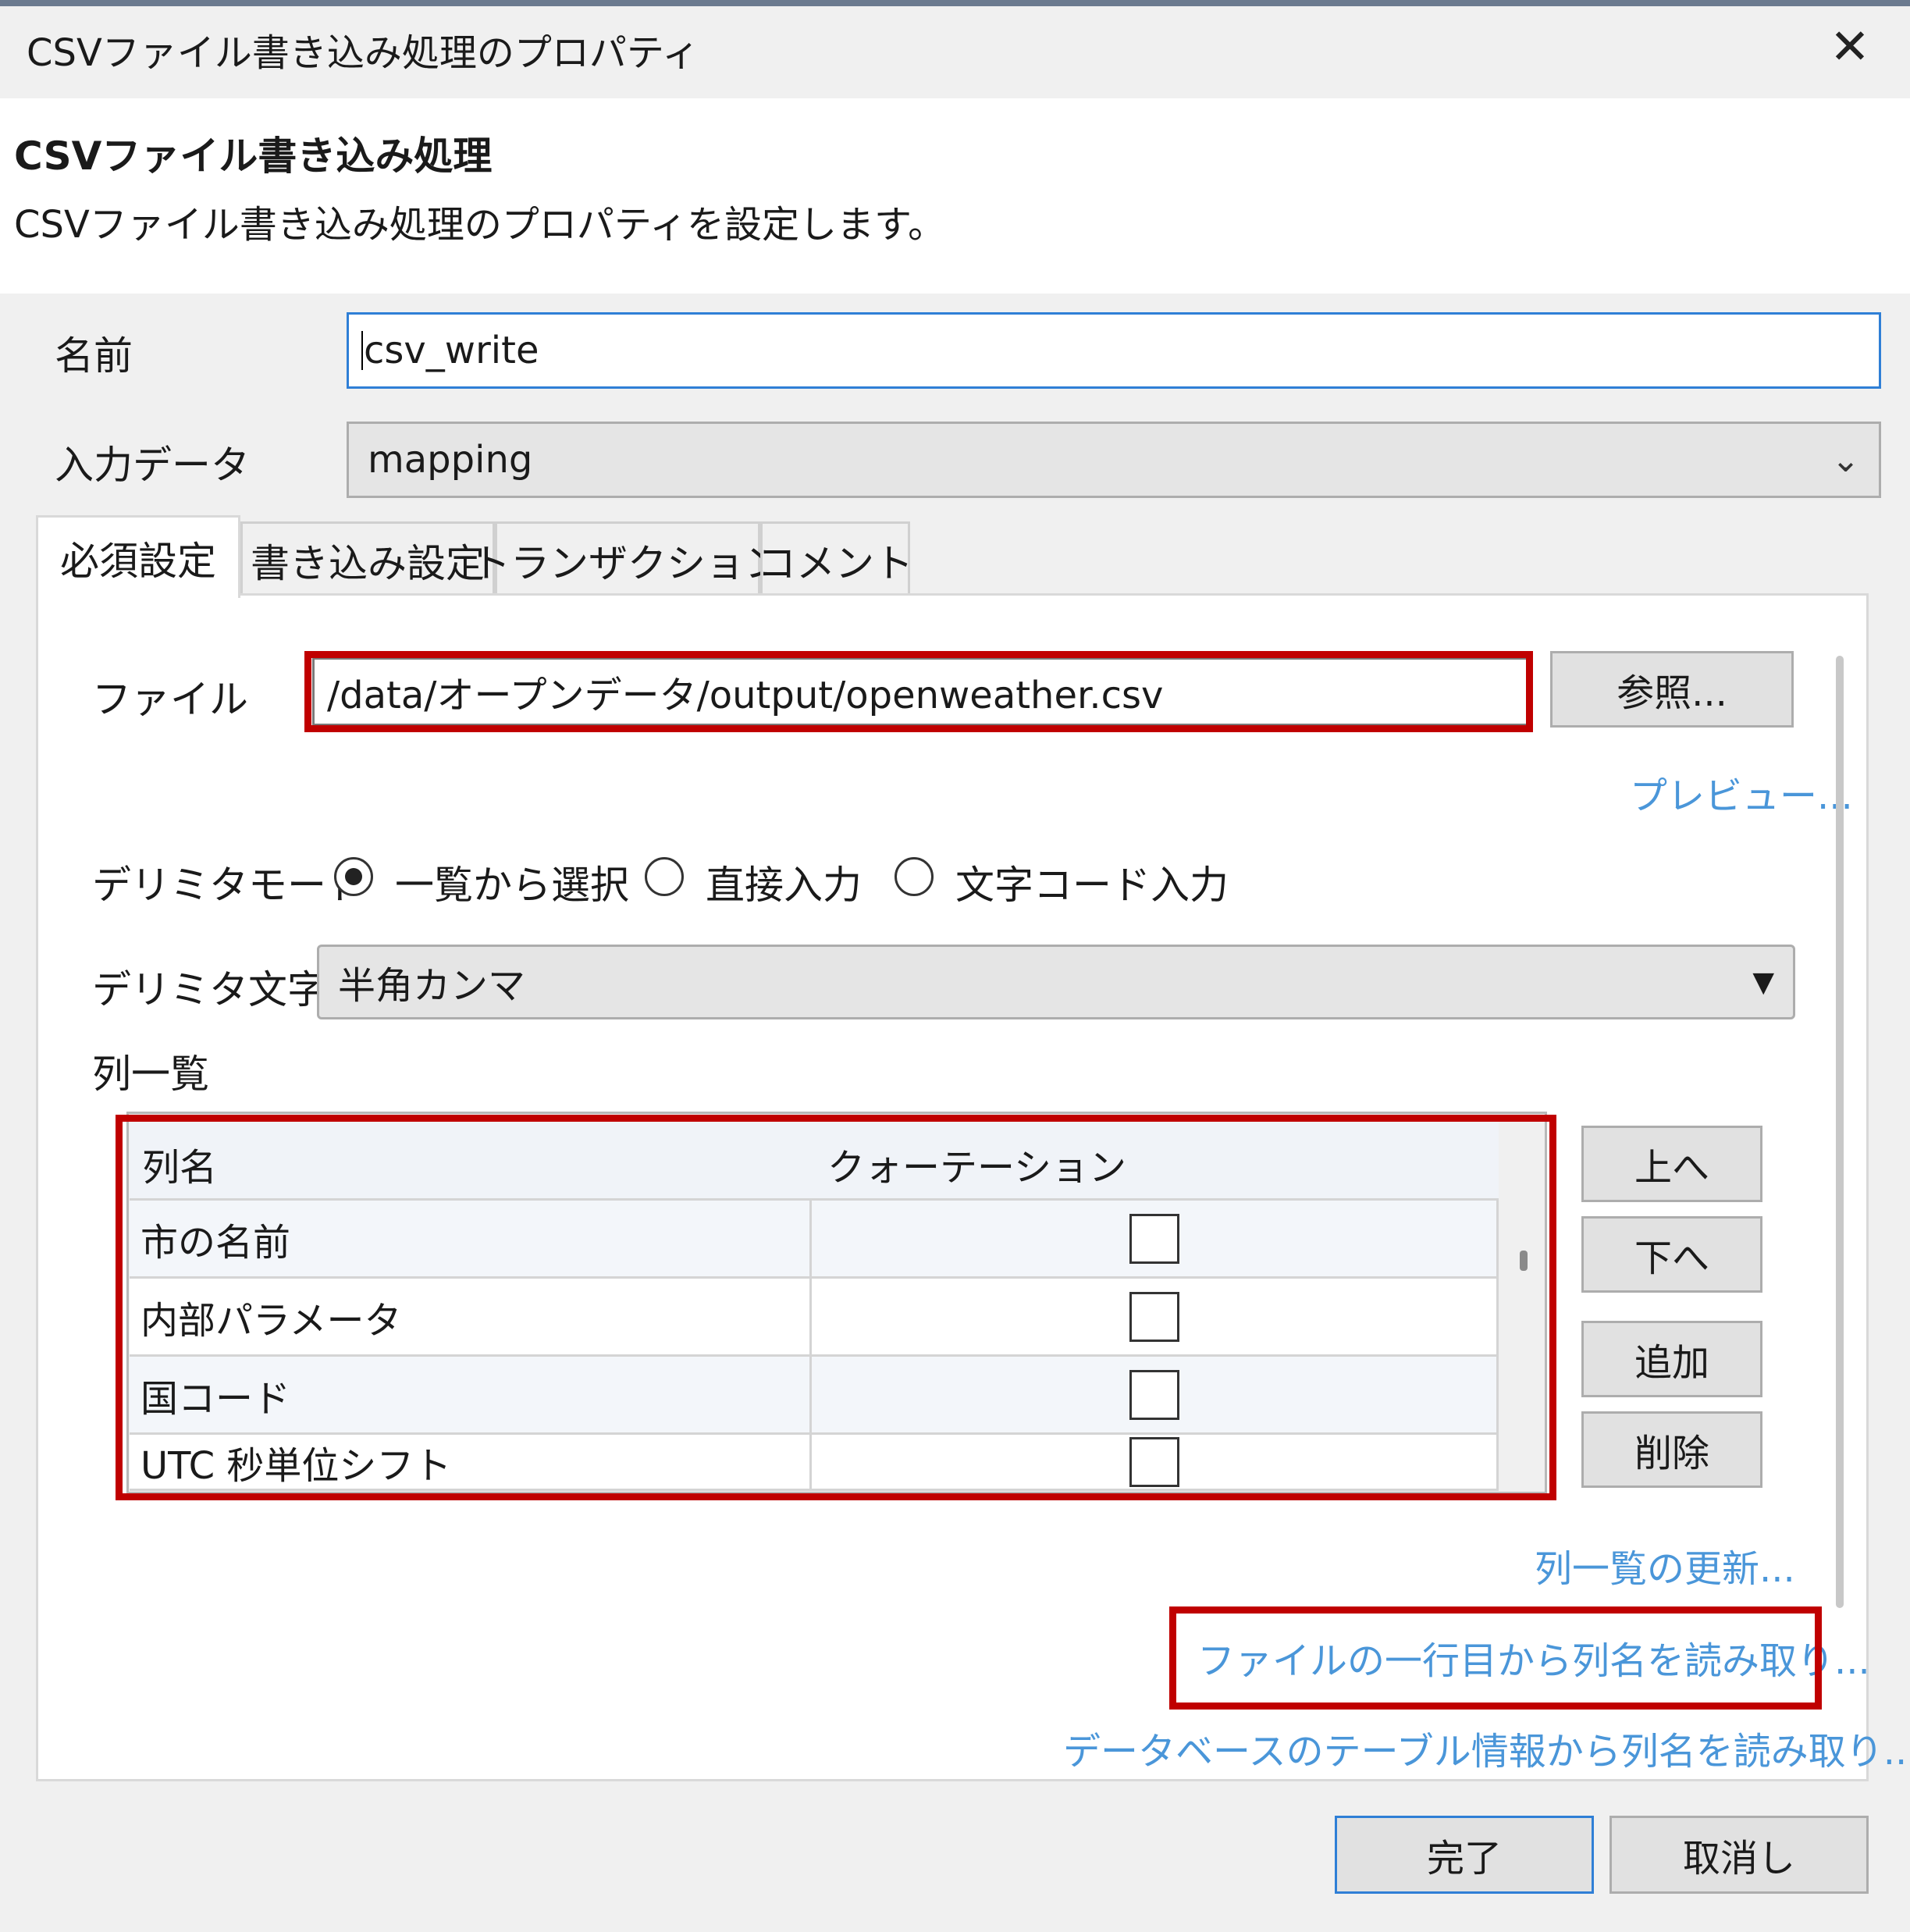  I want to click on tab-transaction: トランザクション, so click(627, 558).